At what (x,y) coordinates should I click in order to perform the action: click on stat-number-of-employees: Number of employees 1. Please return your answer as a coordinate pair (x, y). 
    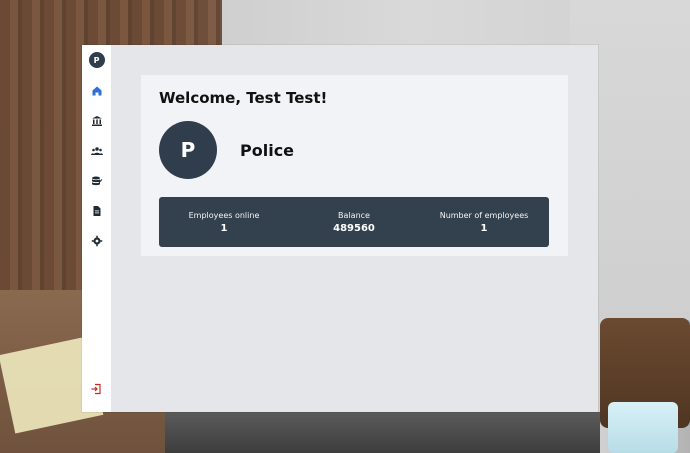
    Looking at the image, I should click on (484, 222).